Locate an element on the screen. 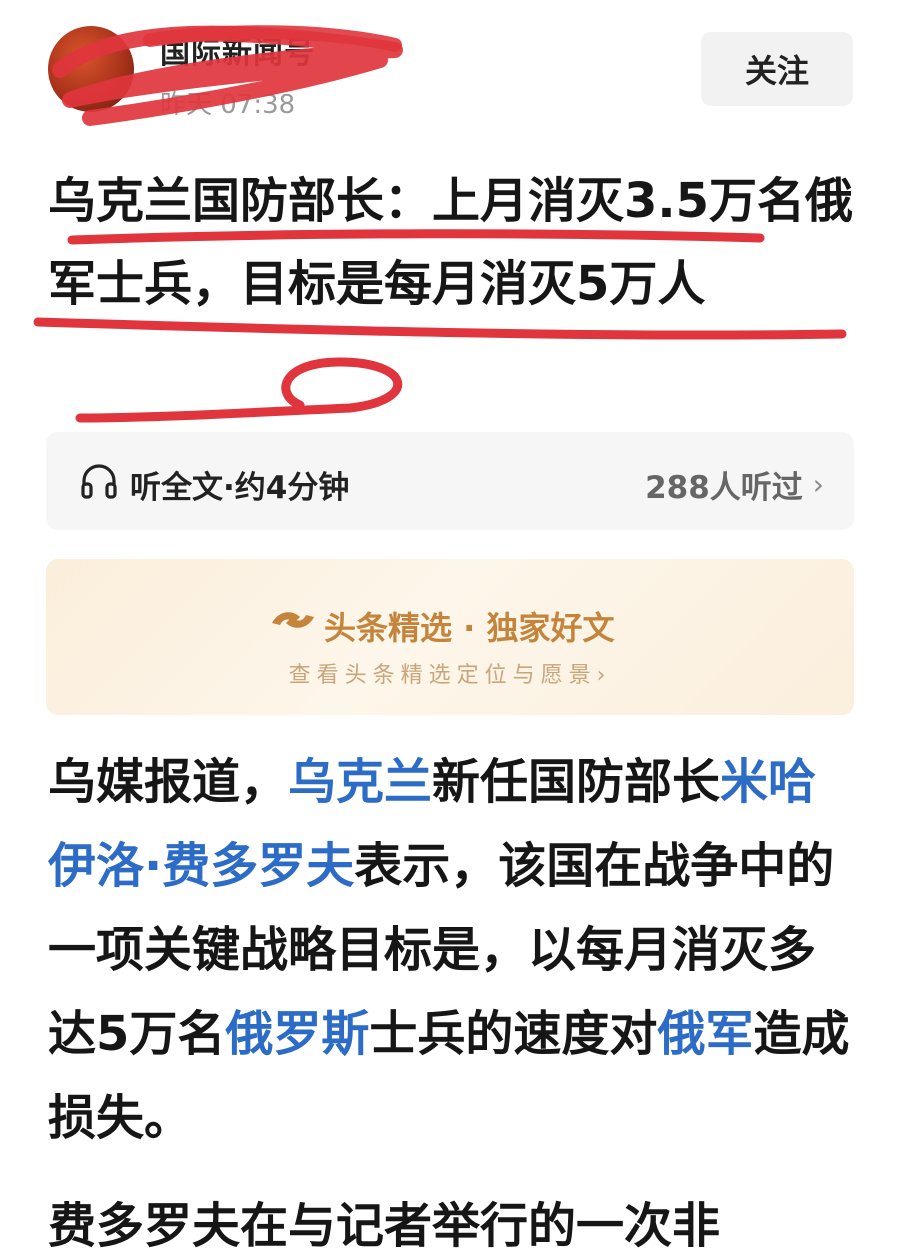  entity-link-russia: 俄罗斯 is located at coordinates (297, 1034).